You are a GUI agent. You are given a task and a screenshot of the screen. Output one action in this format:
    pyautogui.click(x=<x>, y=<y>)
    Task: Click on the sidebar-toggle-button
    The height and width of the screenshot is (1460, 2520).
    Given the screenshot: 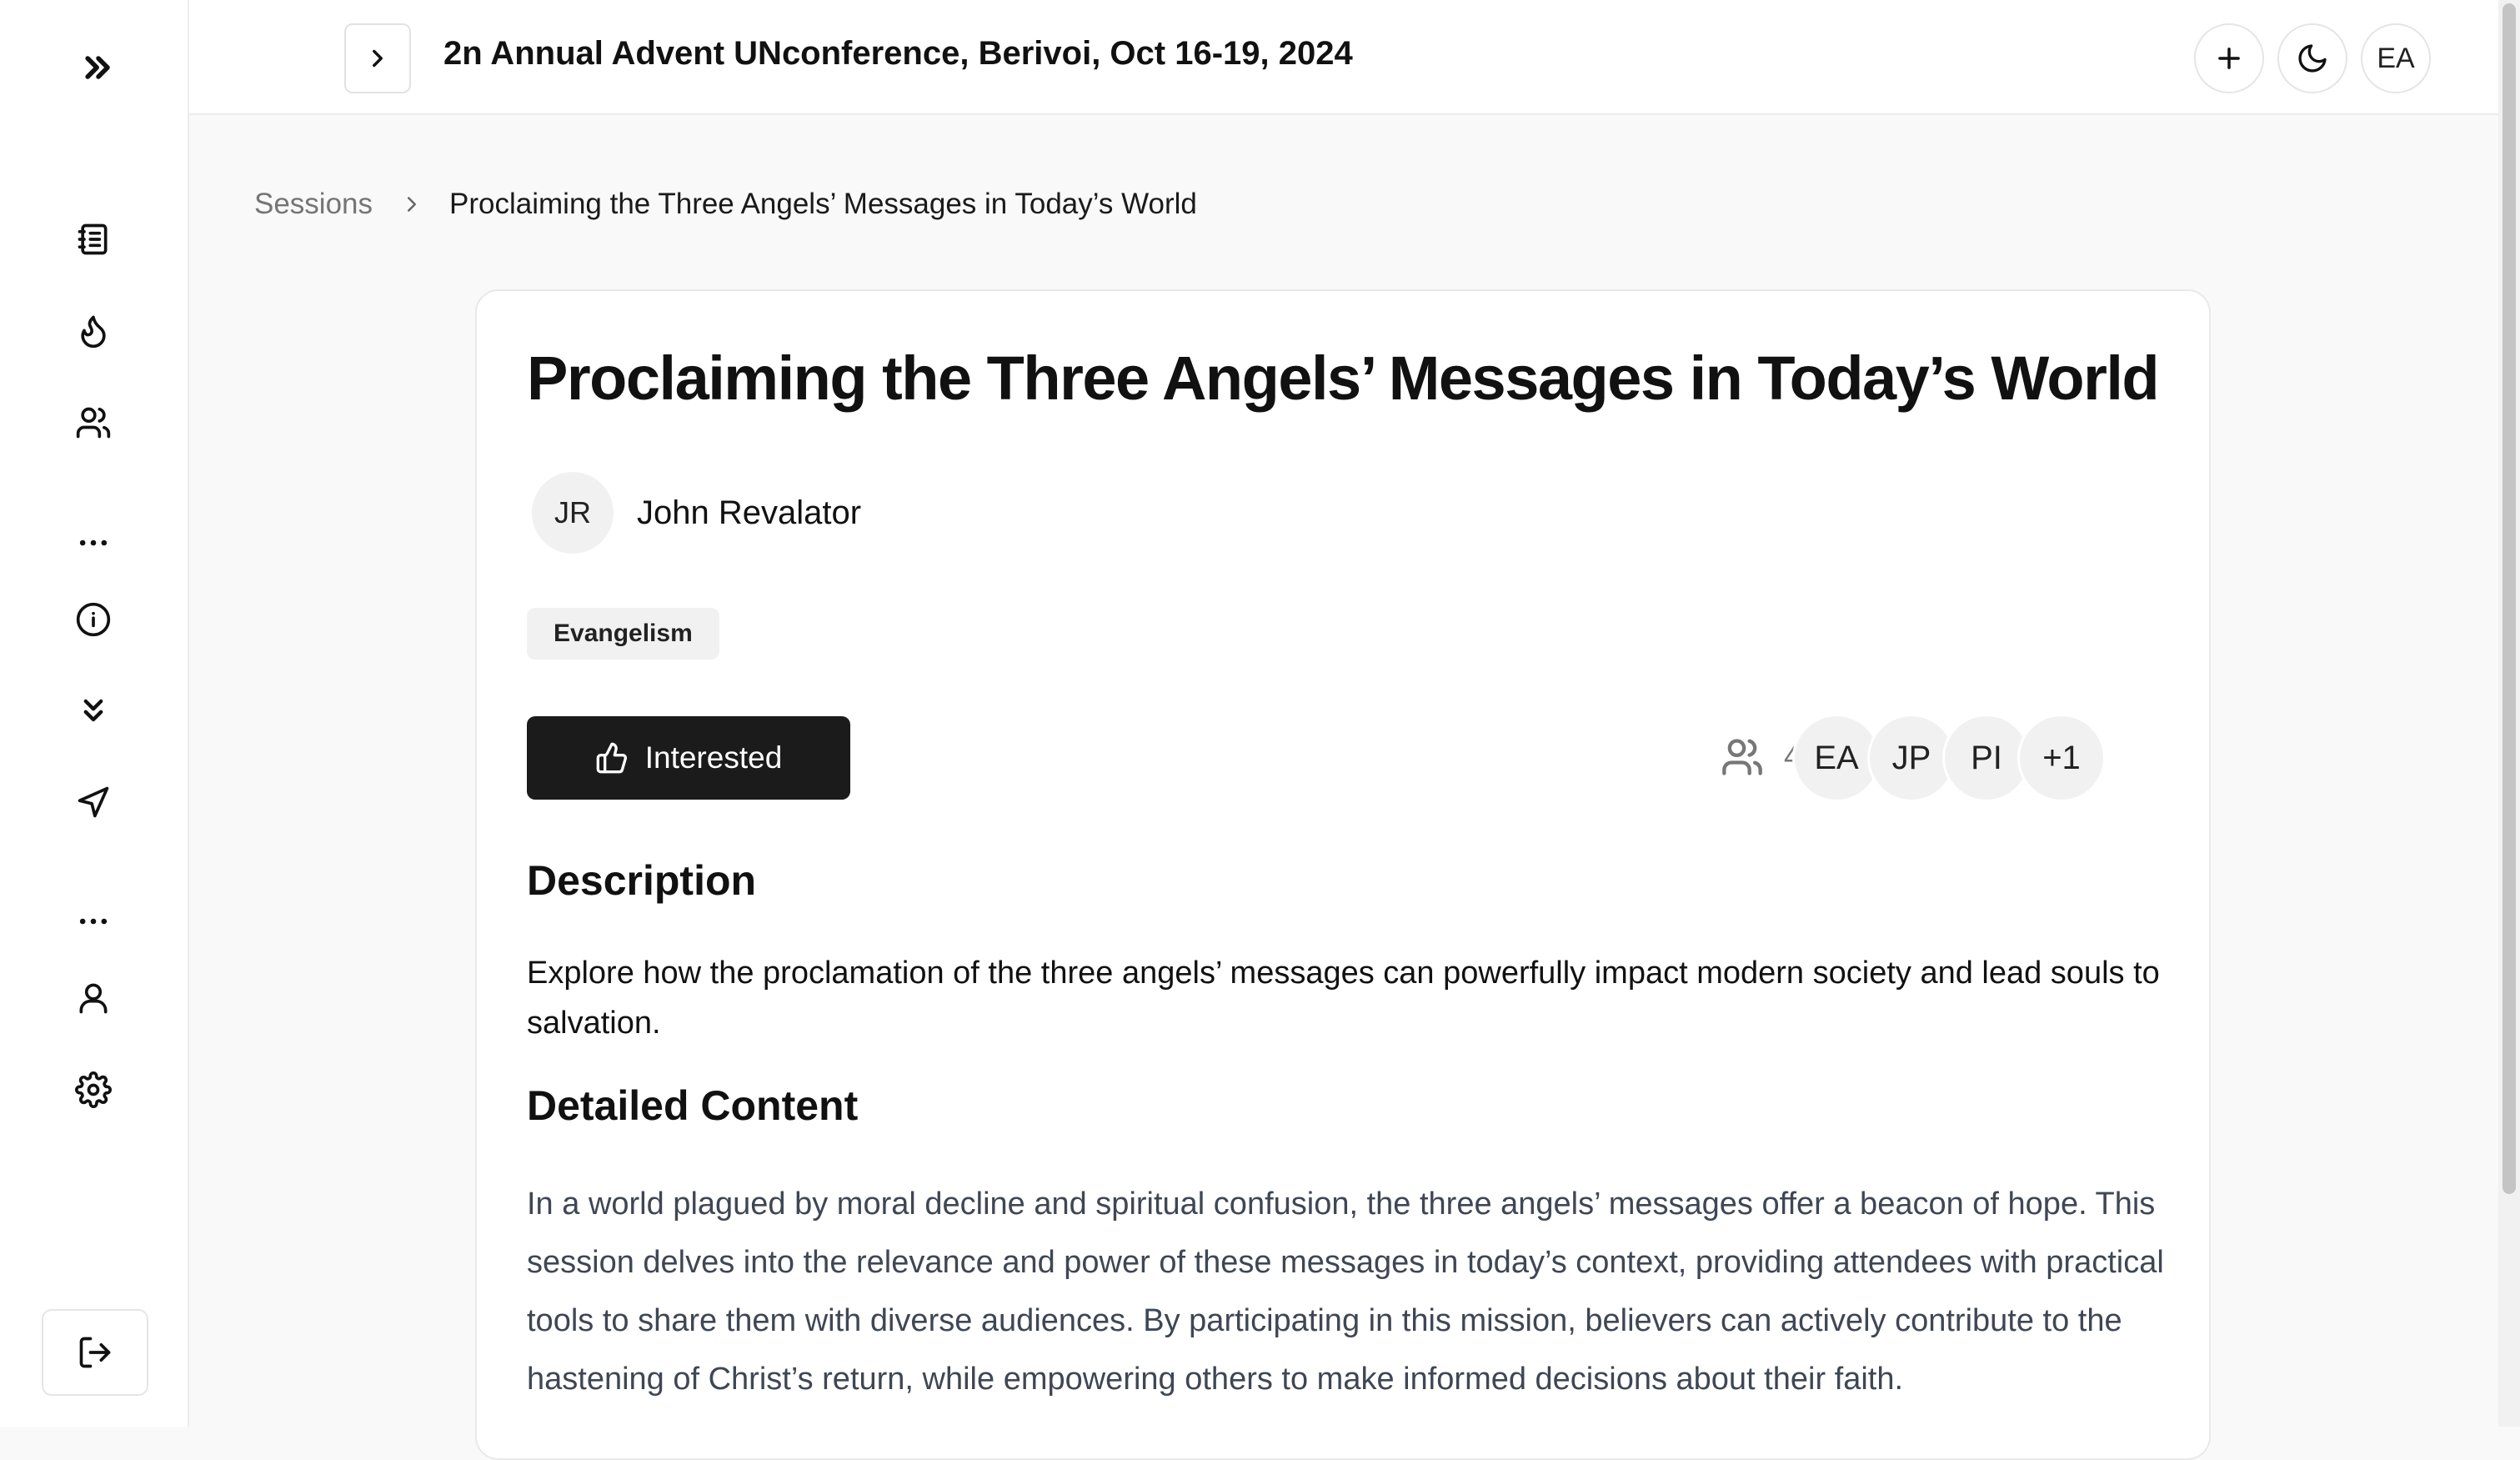 What is the action you would take?
    pyautogui.click(x=377, y=58)
    